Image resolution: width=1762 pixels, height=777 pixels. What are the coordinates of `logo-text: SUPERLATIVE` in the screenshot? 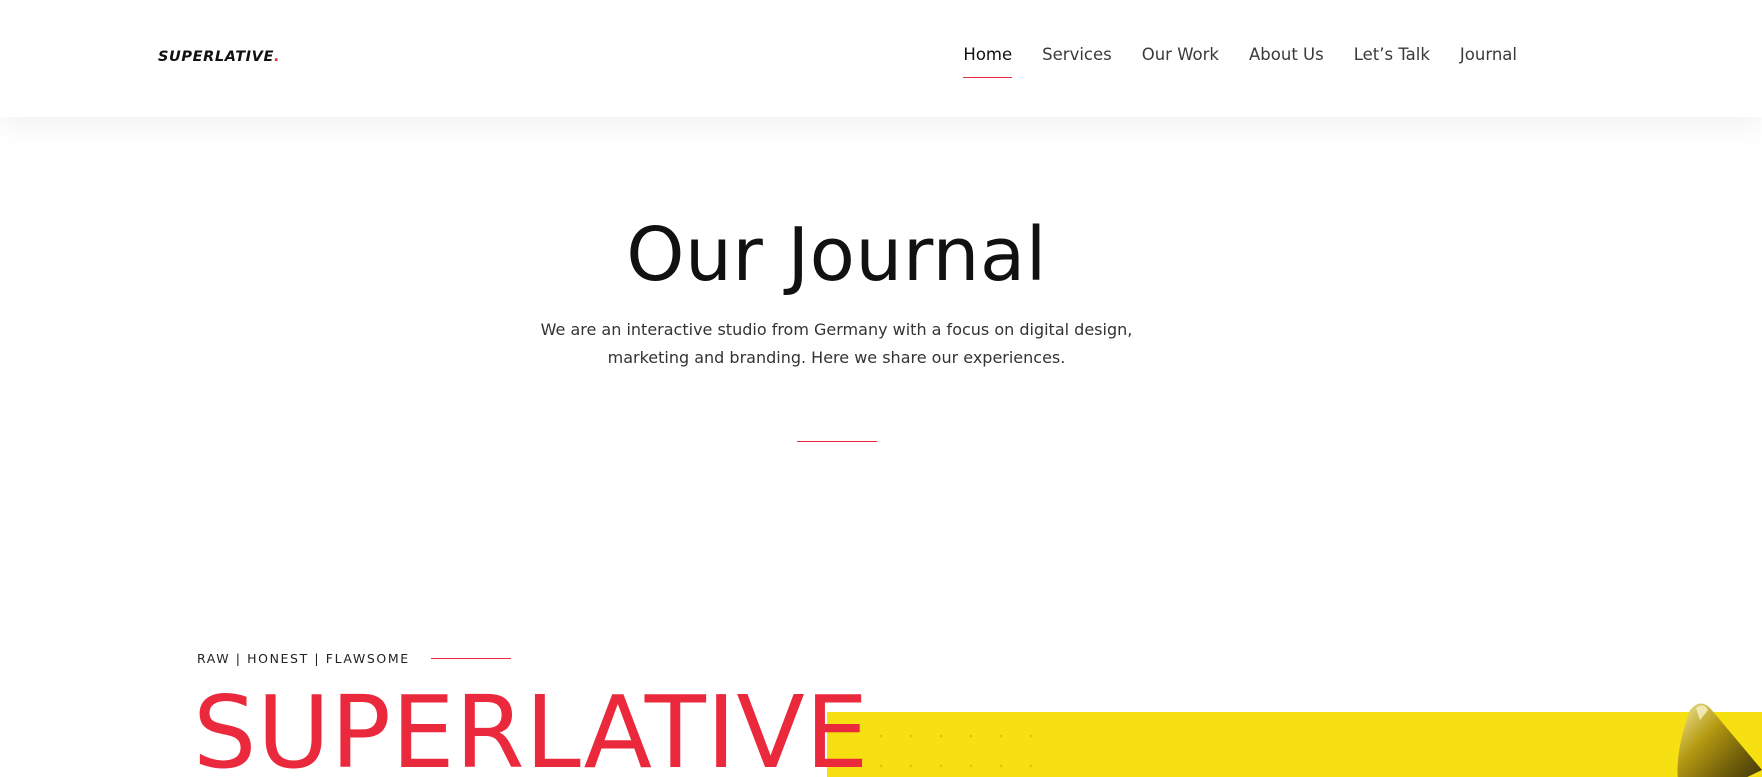 It's located at (216, 57).